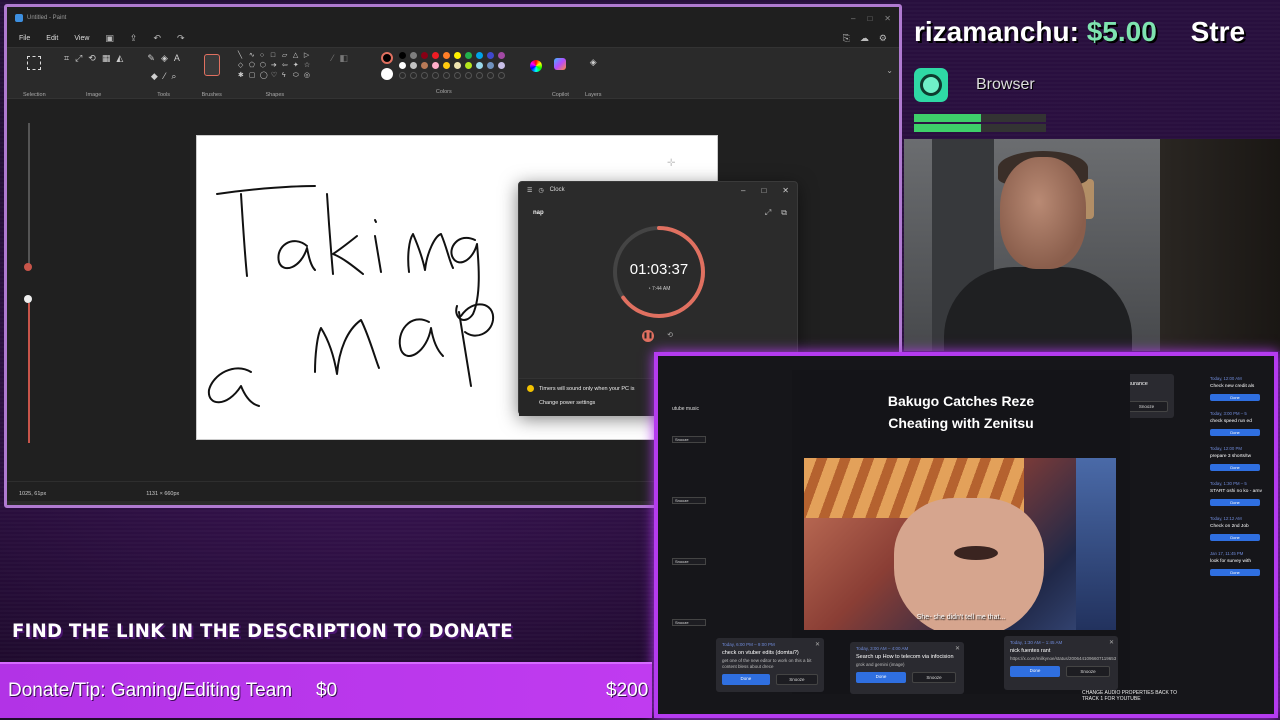 This screenshot has width=1280, height=720. What do you see at coordinates (52, 38) in the screenshot?
I see `menu-edit: Edit` at bounding box center [52, 38].